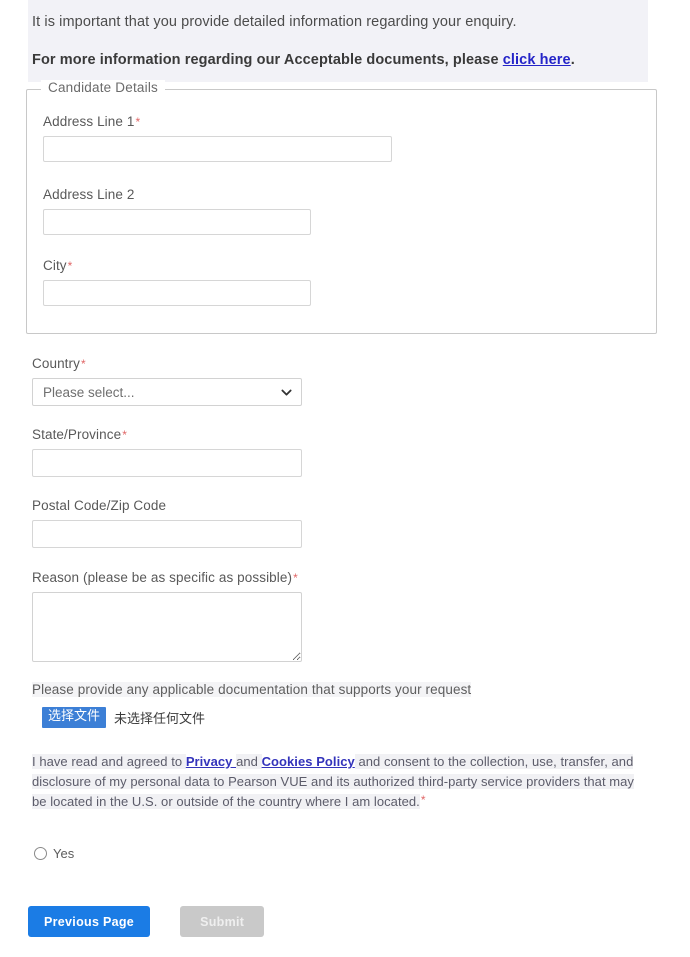 Image resolution: width=690 pixels, height=957 pixels. I want to click on consent-part-2: and, so click(249, 761).